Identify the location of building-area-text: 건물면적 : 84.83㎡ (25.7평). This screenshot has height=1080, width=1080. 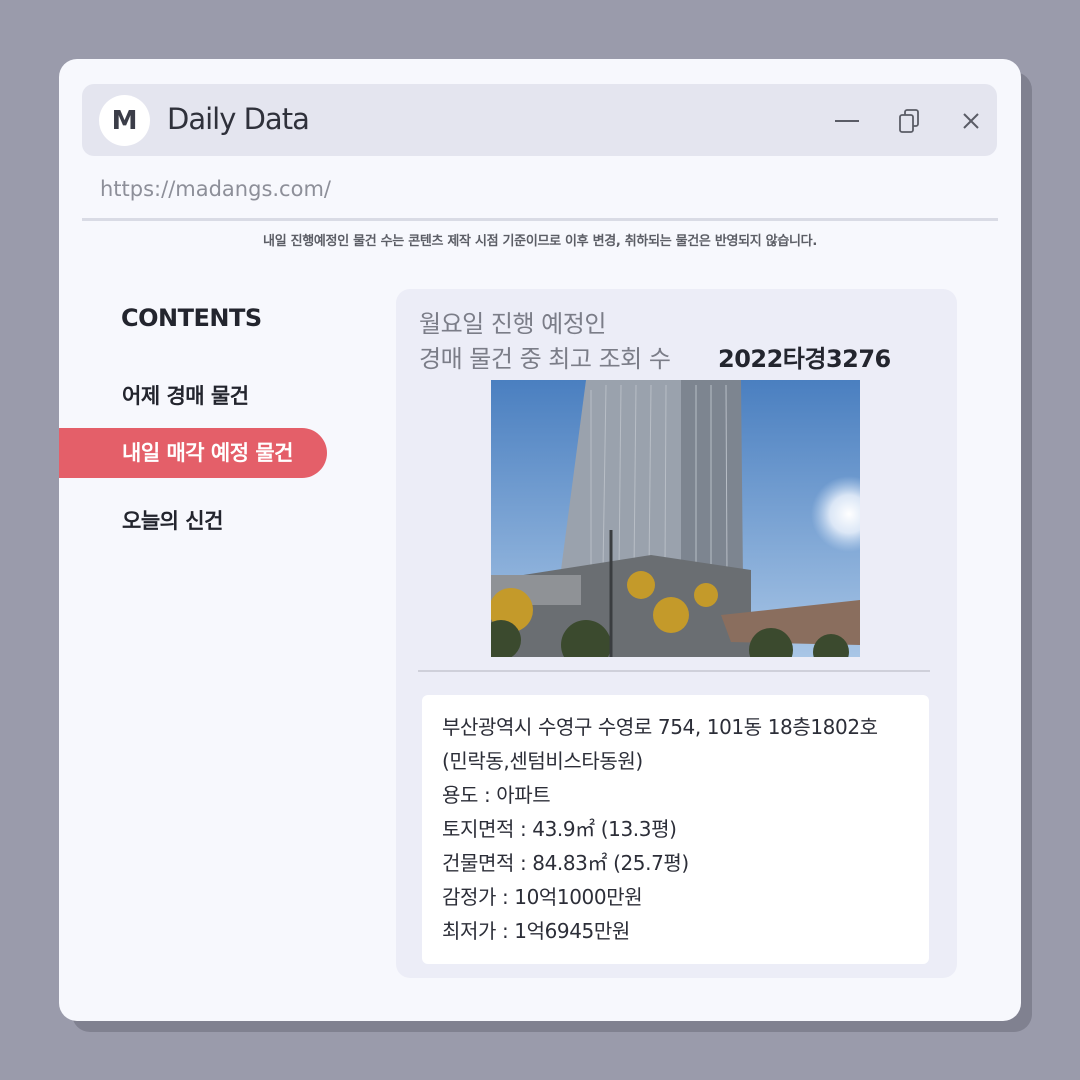
(565, 863).